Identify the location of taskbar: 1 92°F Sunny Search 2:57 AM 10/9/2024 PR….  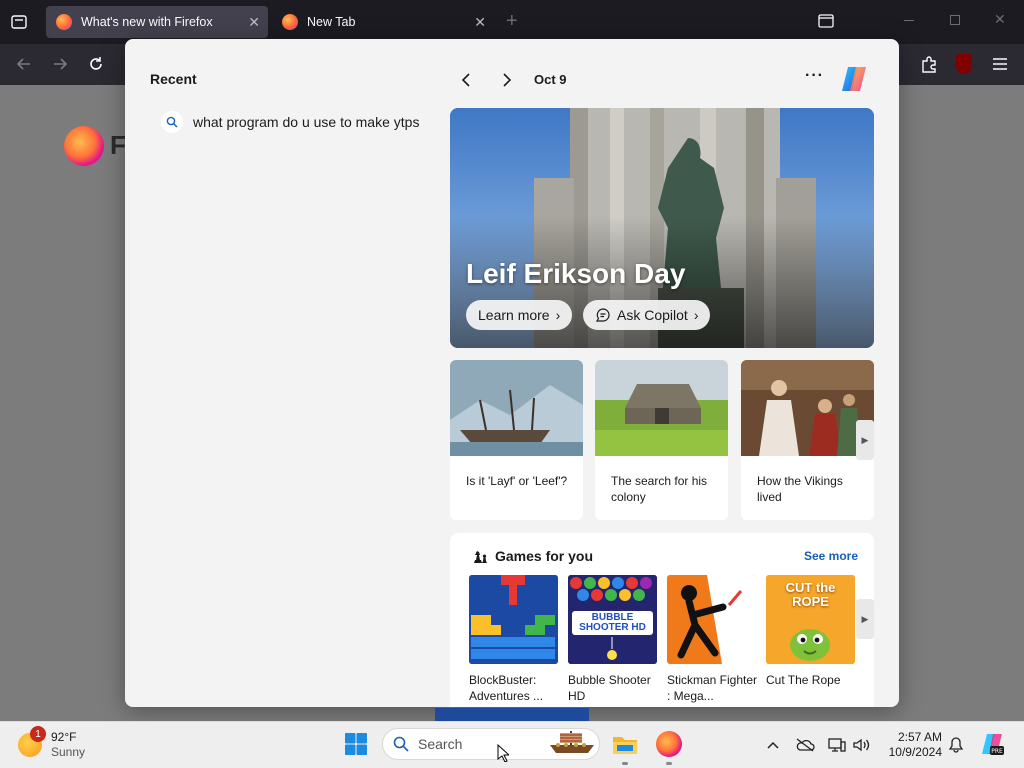
(512, 744).